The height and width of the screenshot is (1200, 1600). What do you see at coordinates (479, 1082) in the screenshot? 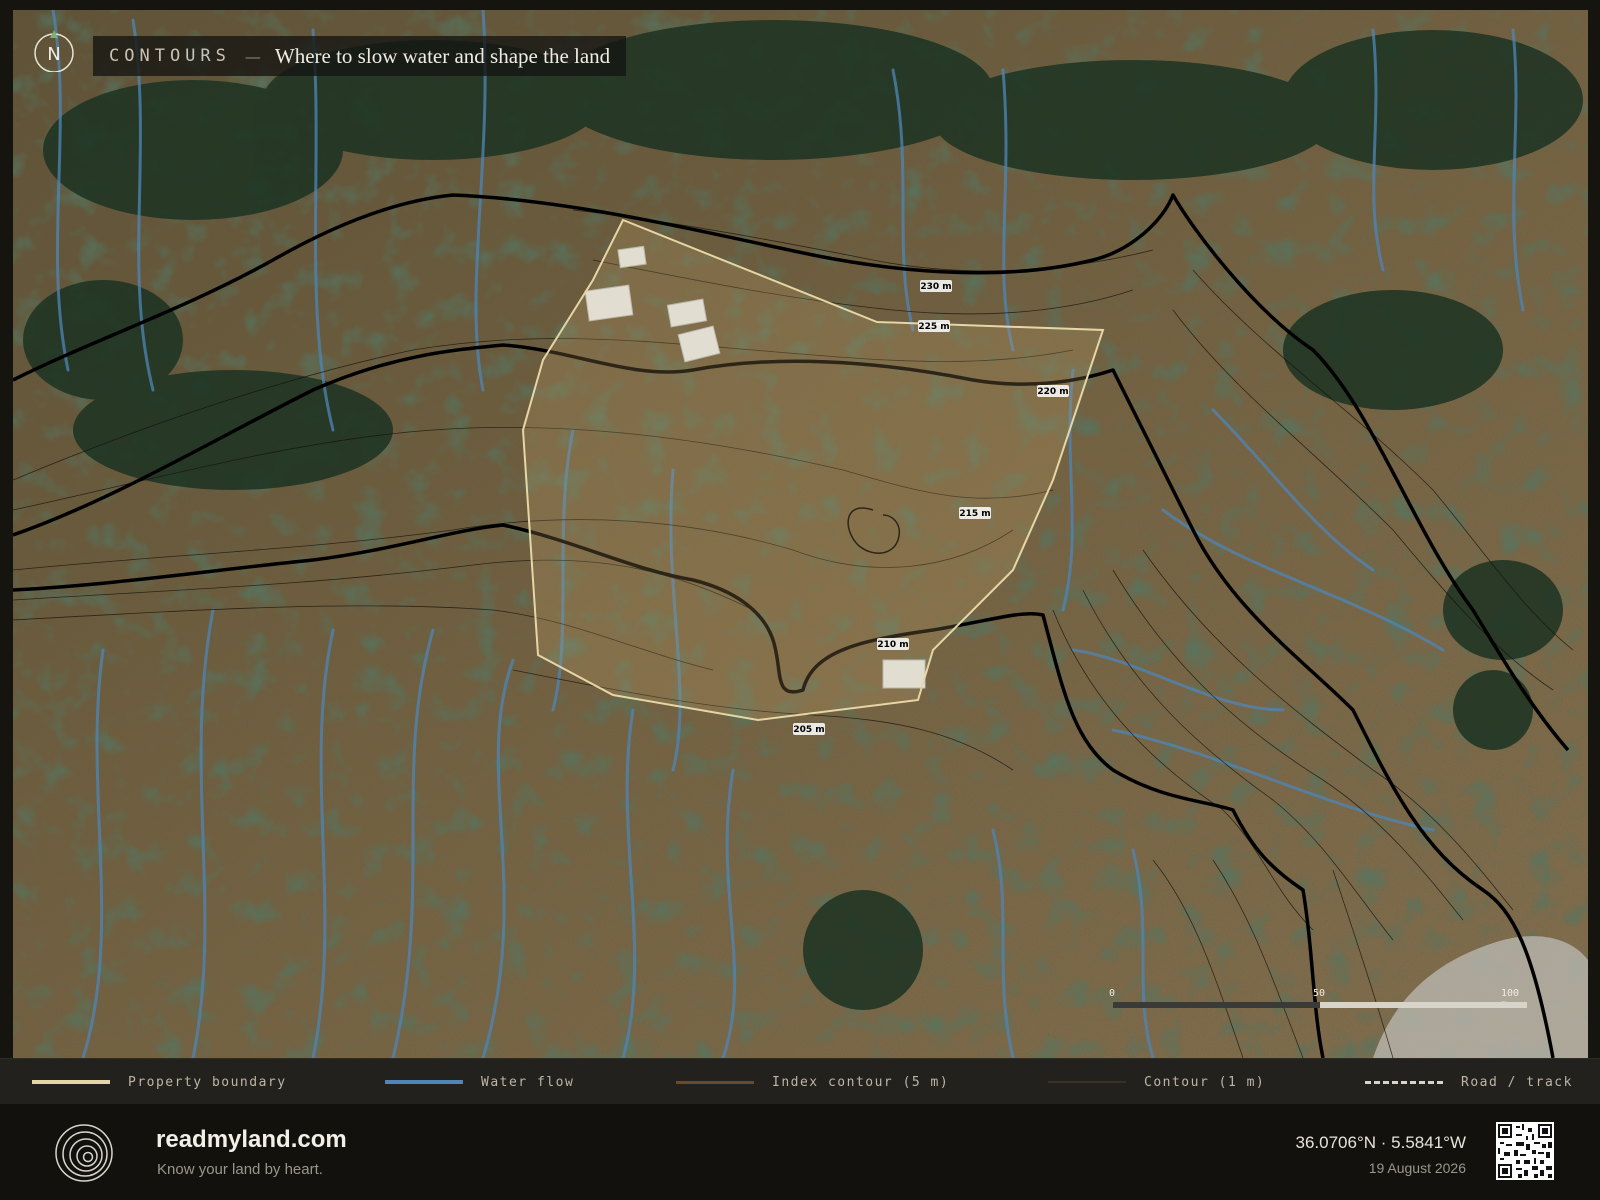
I see `legend-item-water-flow: Water flow` at bounding box center [479, 1082].